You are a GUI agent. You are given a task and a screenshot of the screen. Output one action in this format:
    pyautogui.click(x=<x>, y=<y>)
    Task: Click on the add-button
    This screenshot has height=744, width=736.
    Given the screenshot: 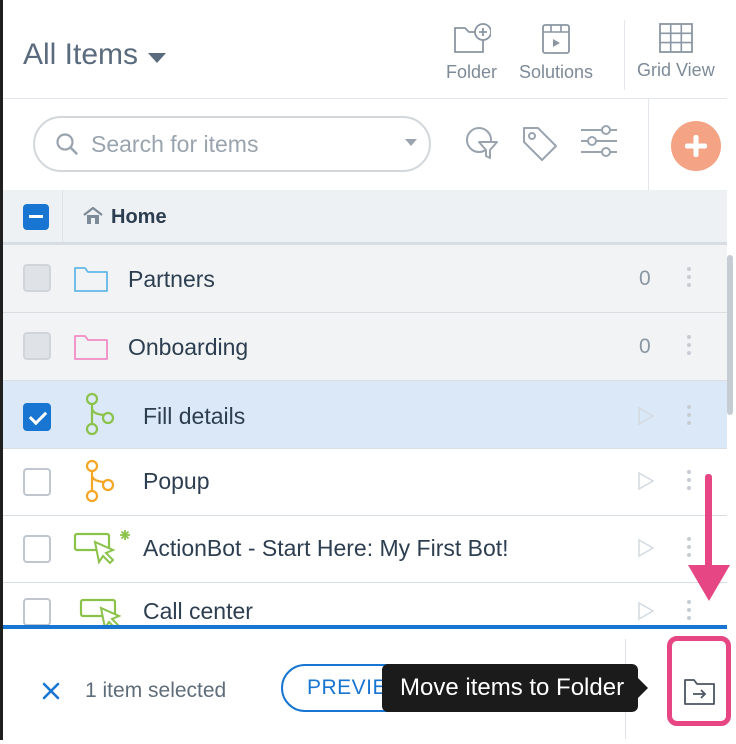 What is the action you would take?
    pyautogui.click(x=696, y=146)
    